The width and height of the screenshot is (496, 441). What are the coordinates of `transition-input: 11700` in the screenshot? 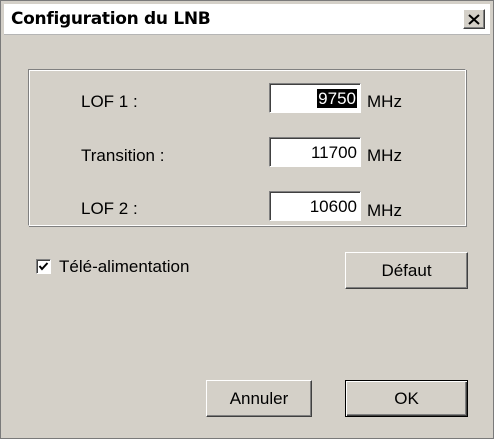 It's located at (315, 152).